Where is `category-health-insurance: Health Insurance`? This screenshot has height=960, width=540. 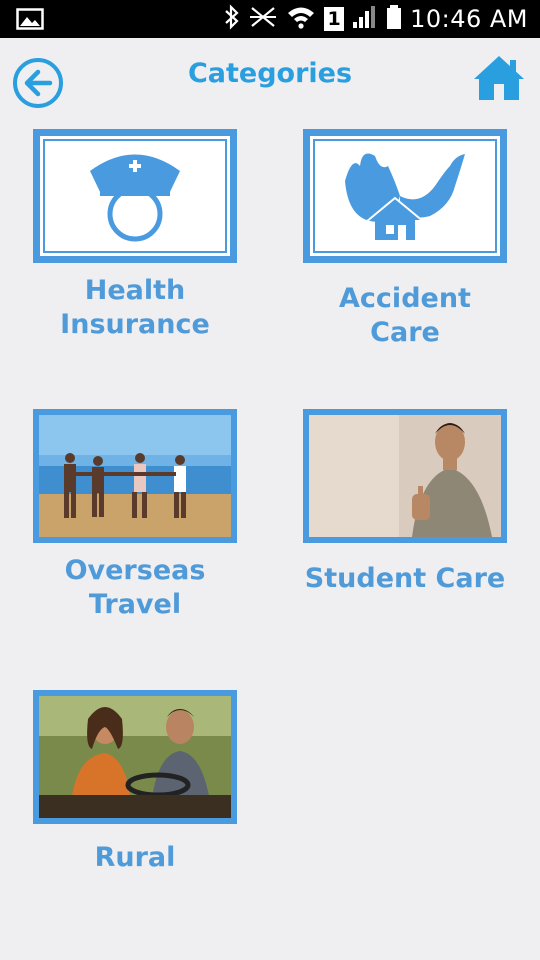 category-health-insurance: Health Insurance is located at coordinates (135, 234).